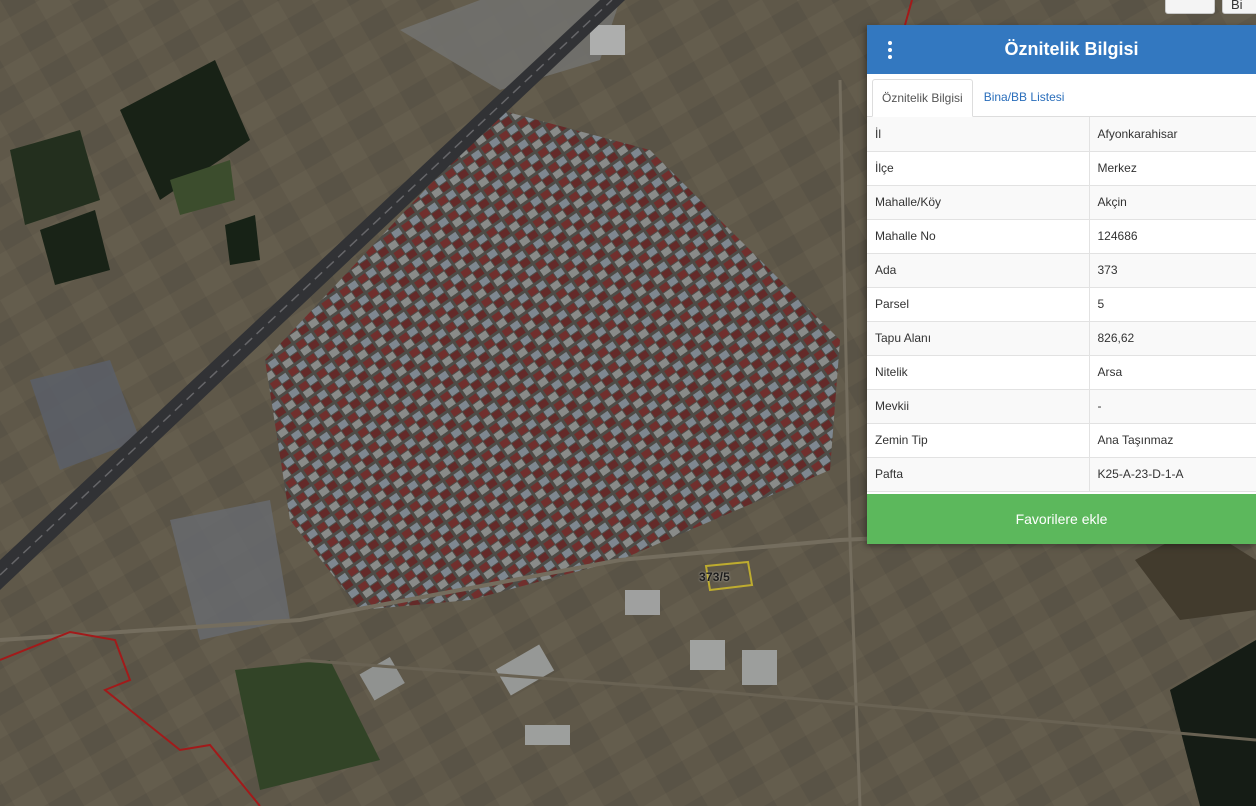  I want to click on table-row: Mevkii -, so click(1061, 406).